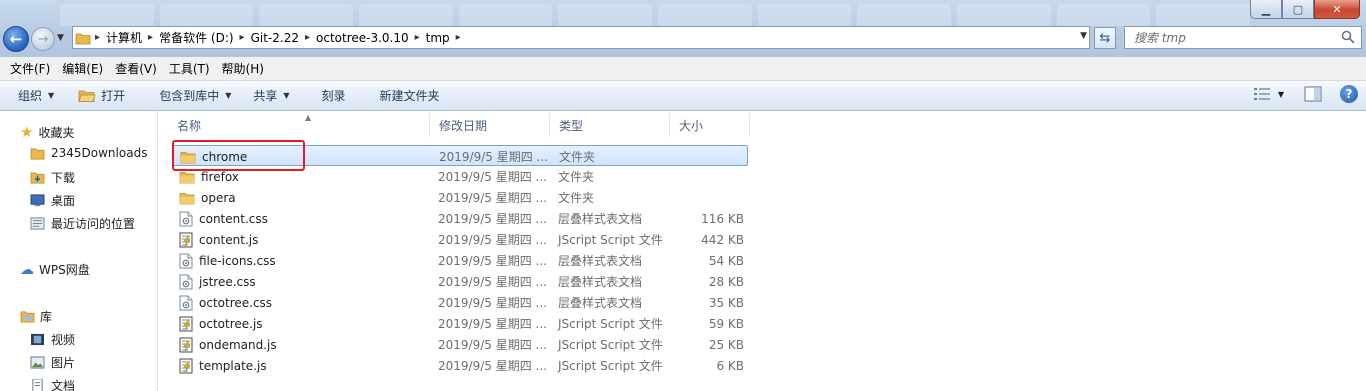  I want to click on search-box, so click(1243, 37).